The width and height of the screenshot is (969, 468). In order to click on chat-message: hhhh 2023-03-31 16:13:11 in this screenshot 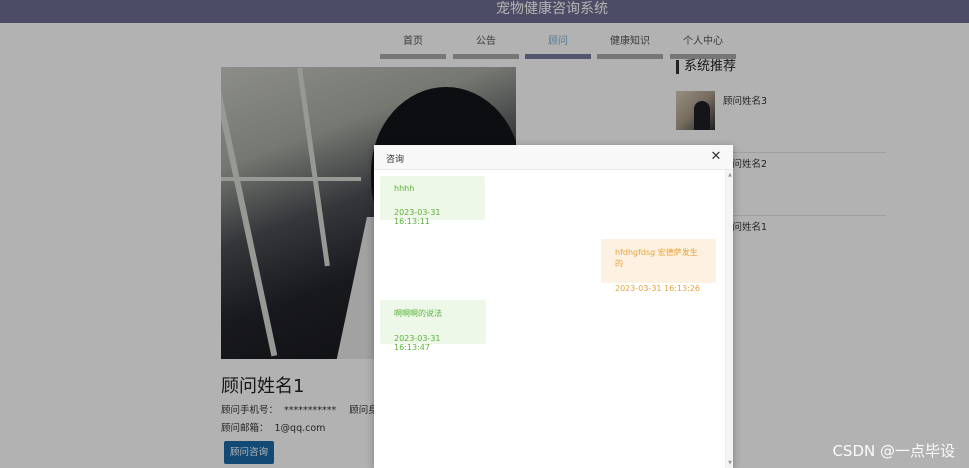, I will do `click(432, 201)`.